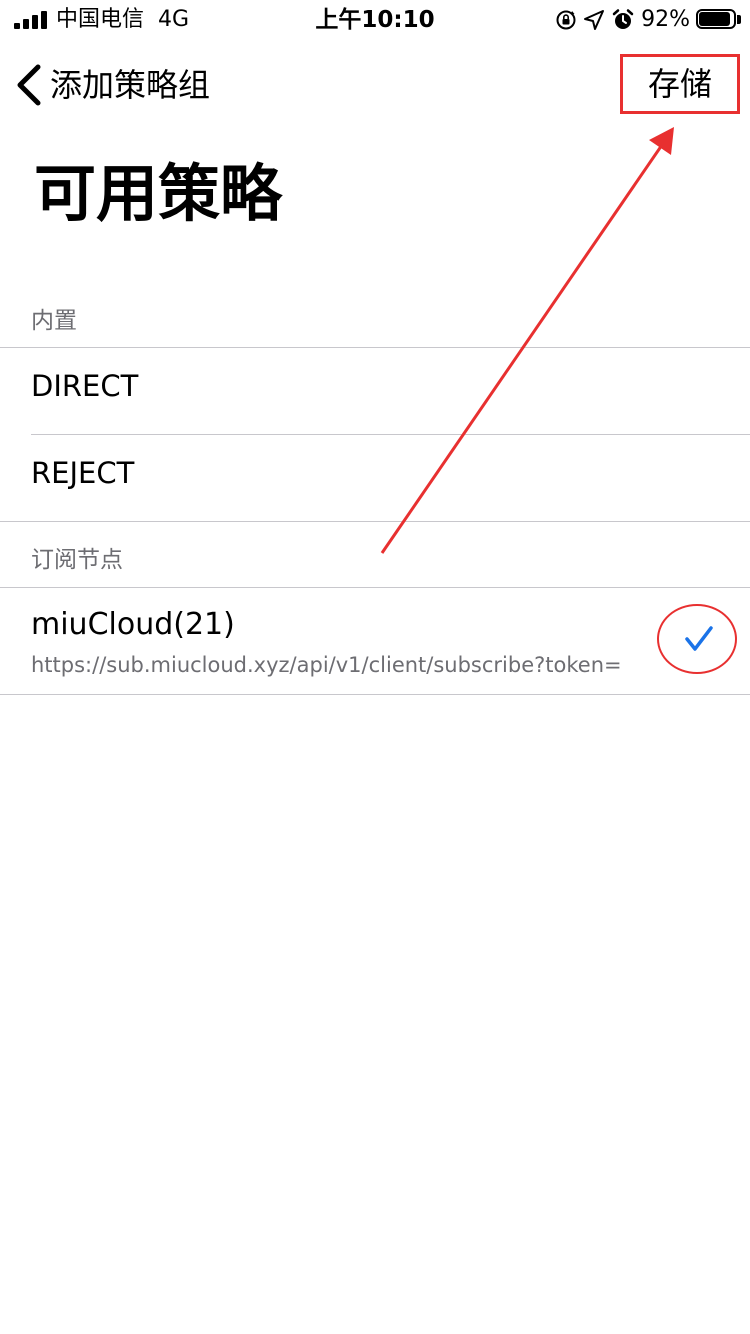 The image size is (750, 1334). What do you see at coordinates (29, 85) in the screenshot?
I see `chevron-left-icon` at bounding box center [29, 85].